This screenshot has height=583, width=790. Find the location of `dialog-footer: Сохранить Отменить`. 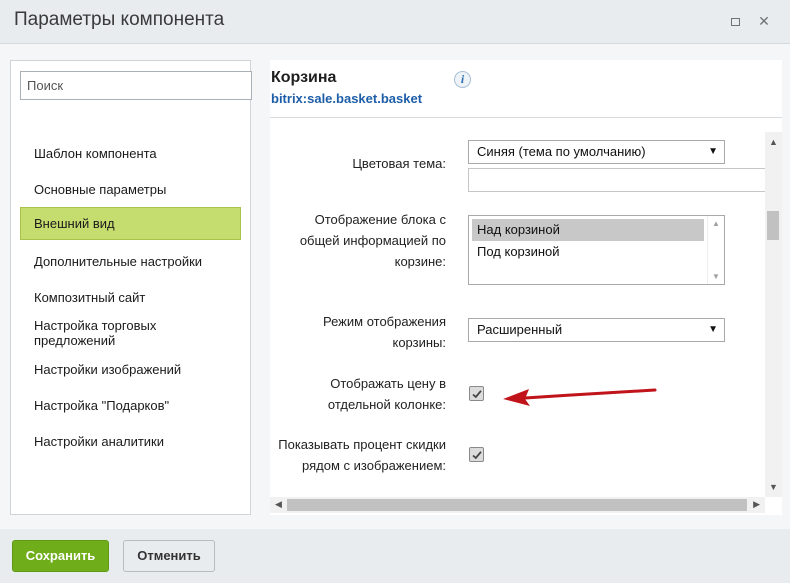

dialog-footer: Сохранить Отменить is located at coordinates (395, 556).